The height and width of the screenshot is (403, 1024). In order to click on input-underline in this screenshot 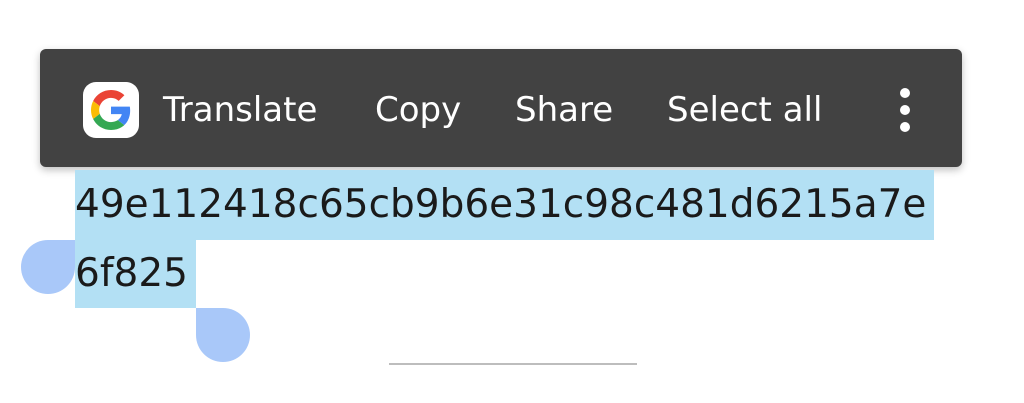, I will do `click(513, 364)`.